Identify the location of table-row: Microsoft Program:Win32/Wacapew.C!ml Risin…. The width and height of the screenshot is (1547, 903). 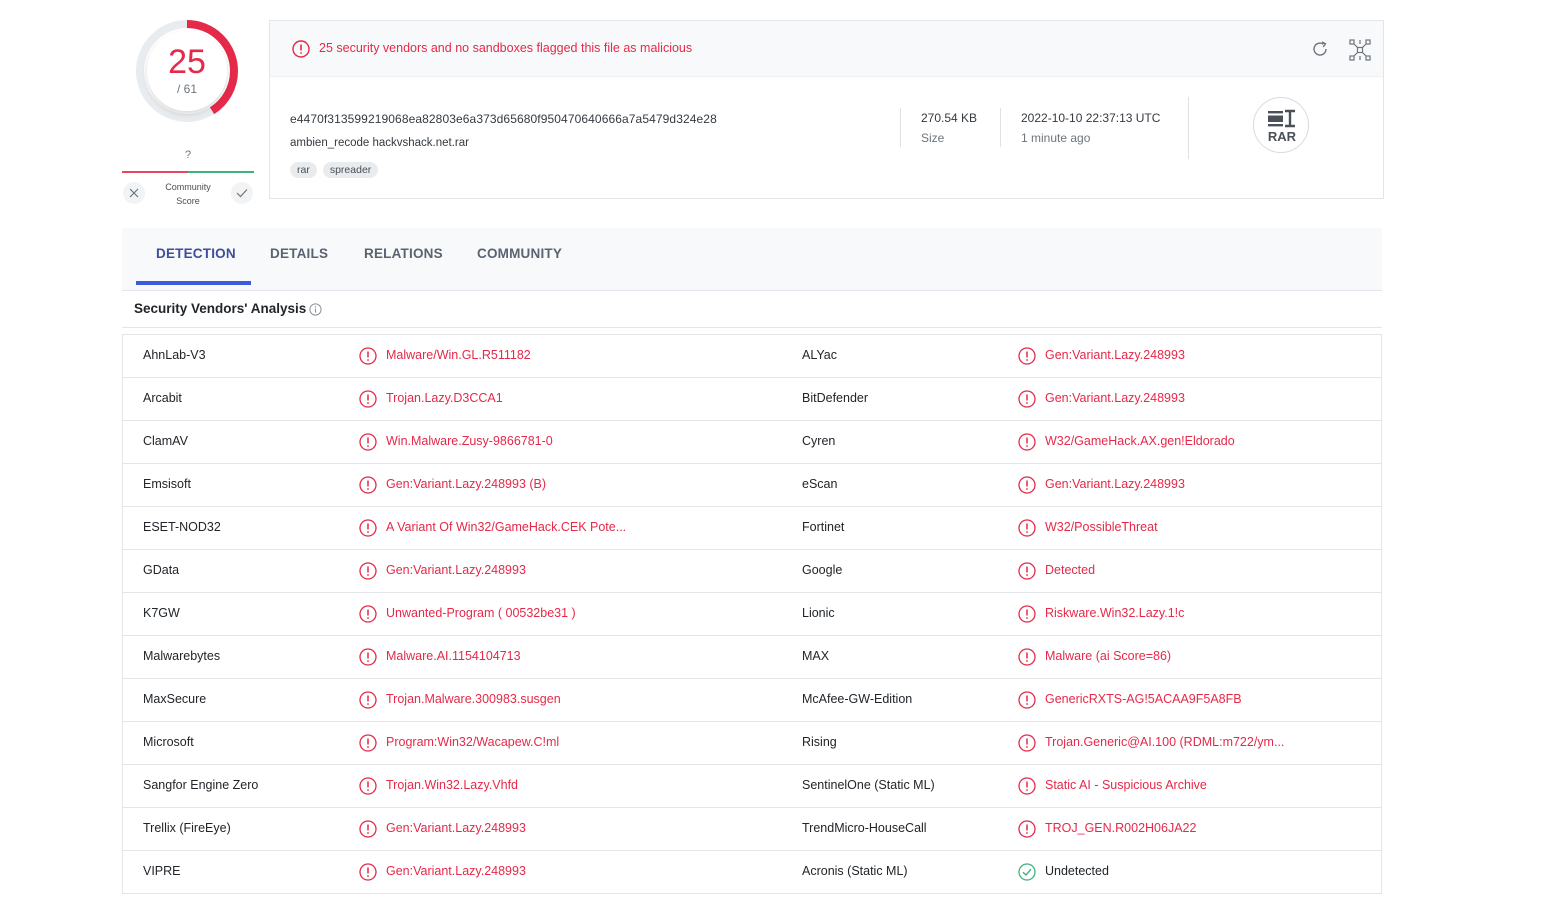
(752, 743).